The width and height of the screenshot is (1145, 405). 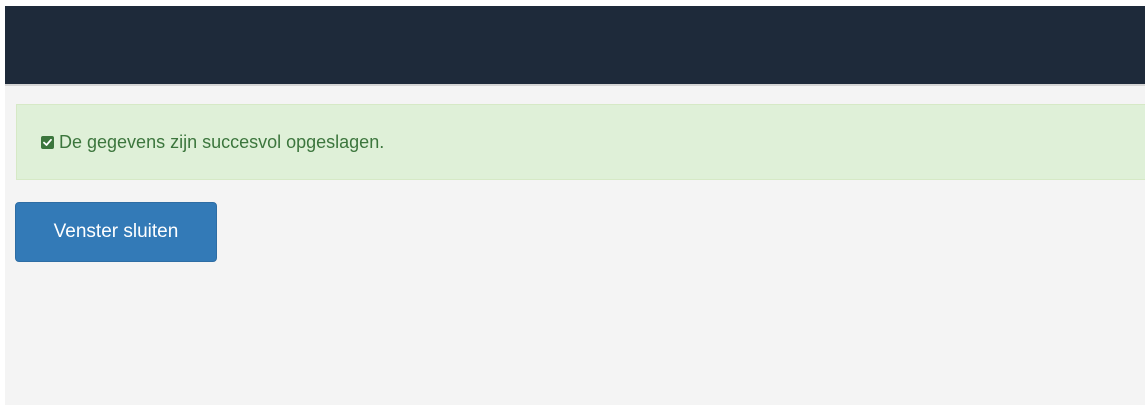 I want to click on success-message: De gegevens zijn succesvol opgeslagen., so click(x=222, y=141).